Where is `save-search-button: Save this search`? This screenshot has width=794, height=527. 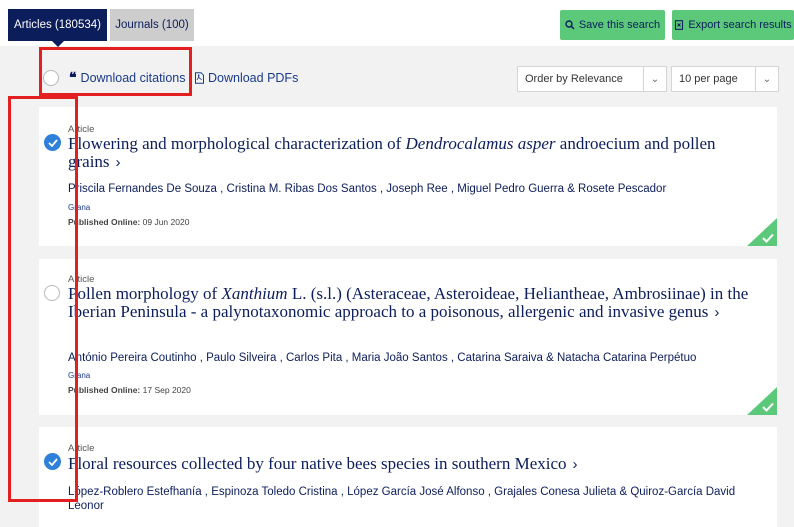
save-search-button: Save this search is located at coordinates (612, 25).